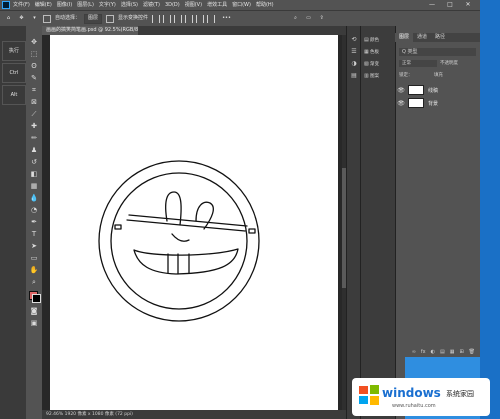  I want to click on adjustments-panel-icon: ◑, so click(354, 64).